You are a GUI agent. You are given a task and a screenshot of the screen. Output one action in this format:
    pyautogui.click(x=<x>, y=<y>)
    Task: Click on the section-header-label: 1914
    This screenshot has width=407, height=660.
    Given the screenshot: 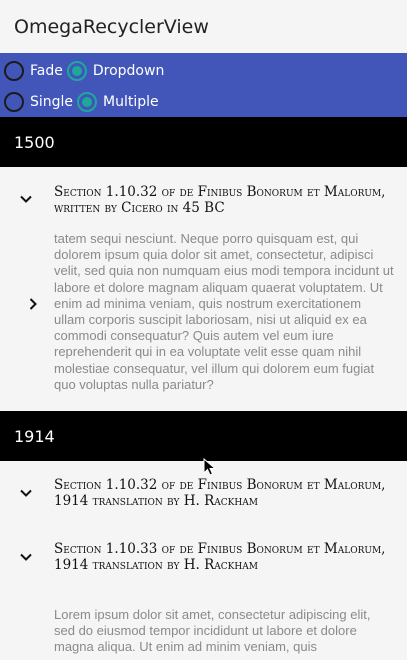 What is the action you would take?
    pyautogui.click(x=34, y=436)
    